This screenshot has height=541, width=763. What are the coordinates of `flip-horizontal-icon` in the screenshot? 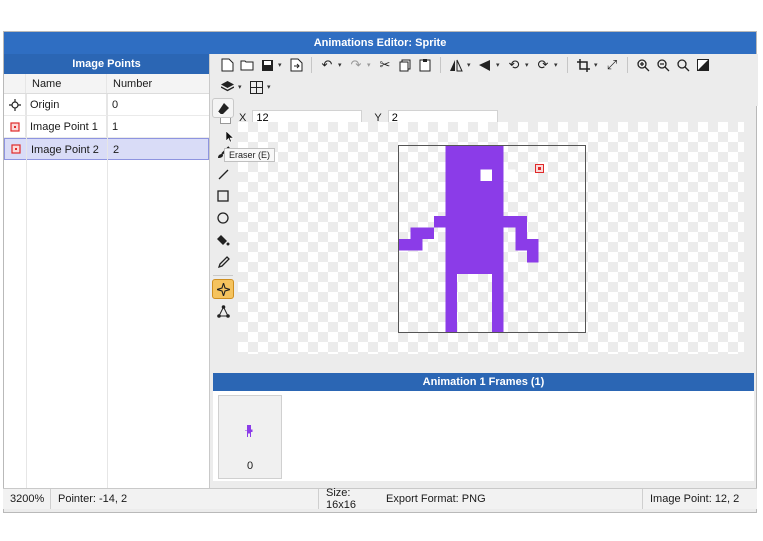 It's located at (456, 65).